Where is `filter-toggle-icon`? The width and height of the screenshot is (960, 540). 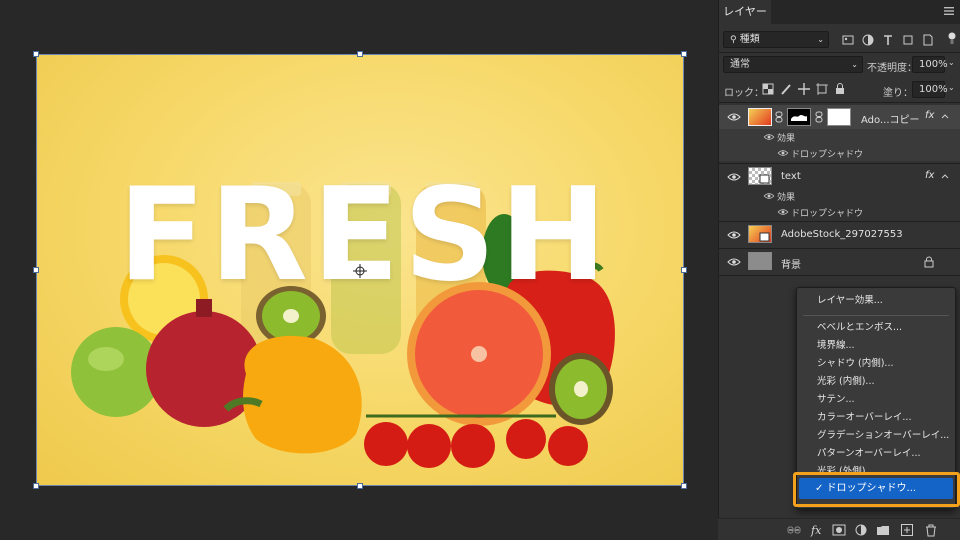 filter-toggle-icon is located at coordinates (952, 38).